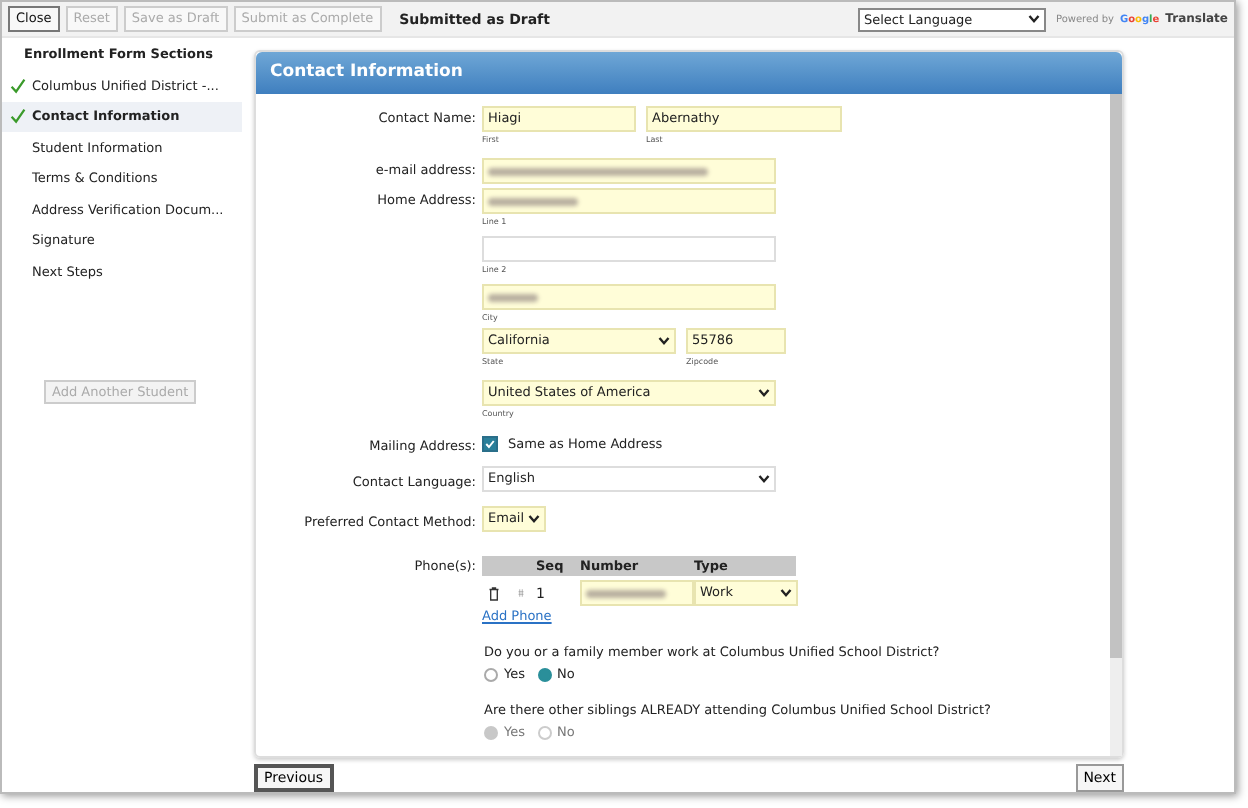 The width and height of the screenshot is (1248, 808). What do you see at coordinates (689, 73) in the screenshot?
I see `panel-header: Contact Information` at bounding box center [689, 73].